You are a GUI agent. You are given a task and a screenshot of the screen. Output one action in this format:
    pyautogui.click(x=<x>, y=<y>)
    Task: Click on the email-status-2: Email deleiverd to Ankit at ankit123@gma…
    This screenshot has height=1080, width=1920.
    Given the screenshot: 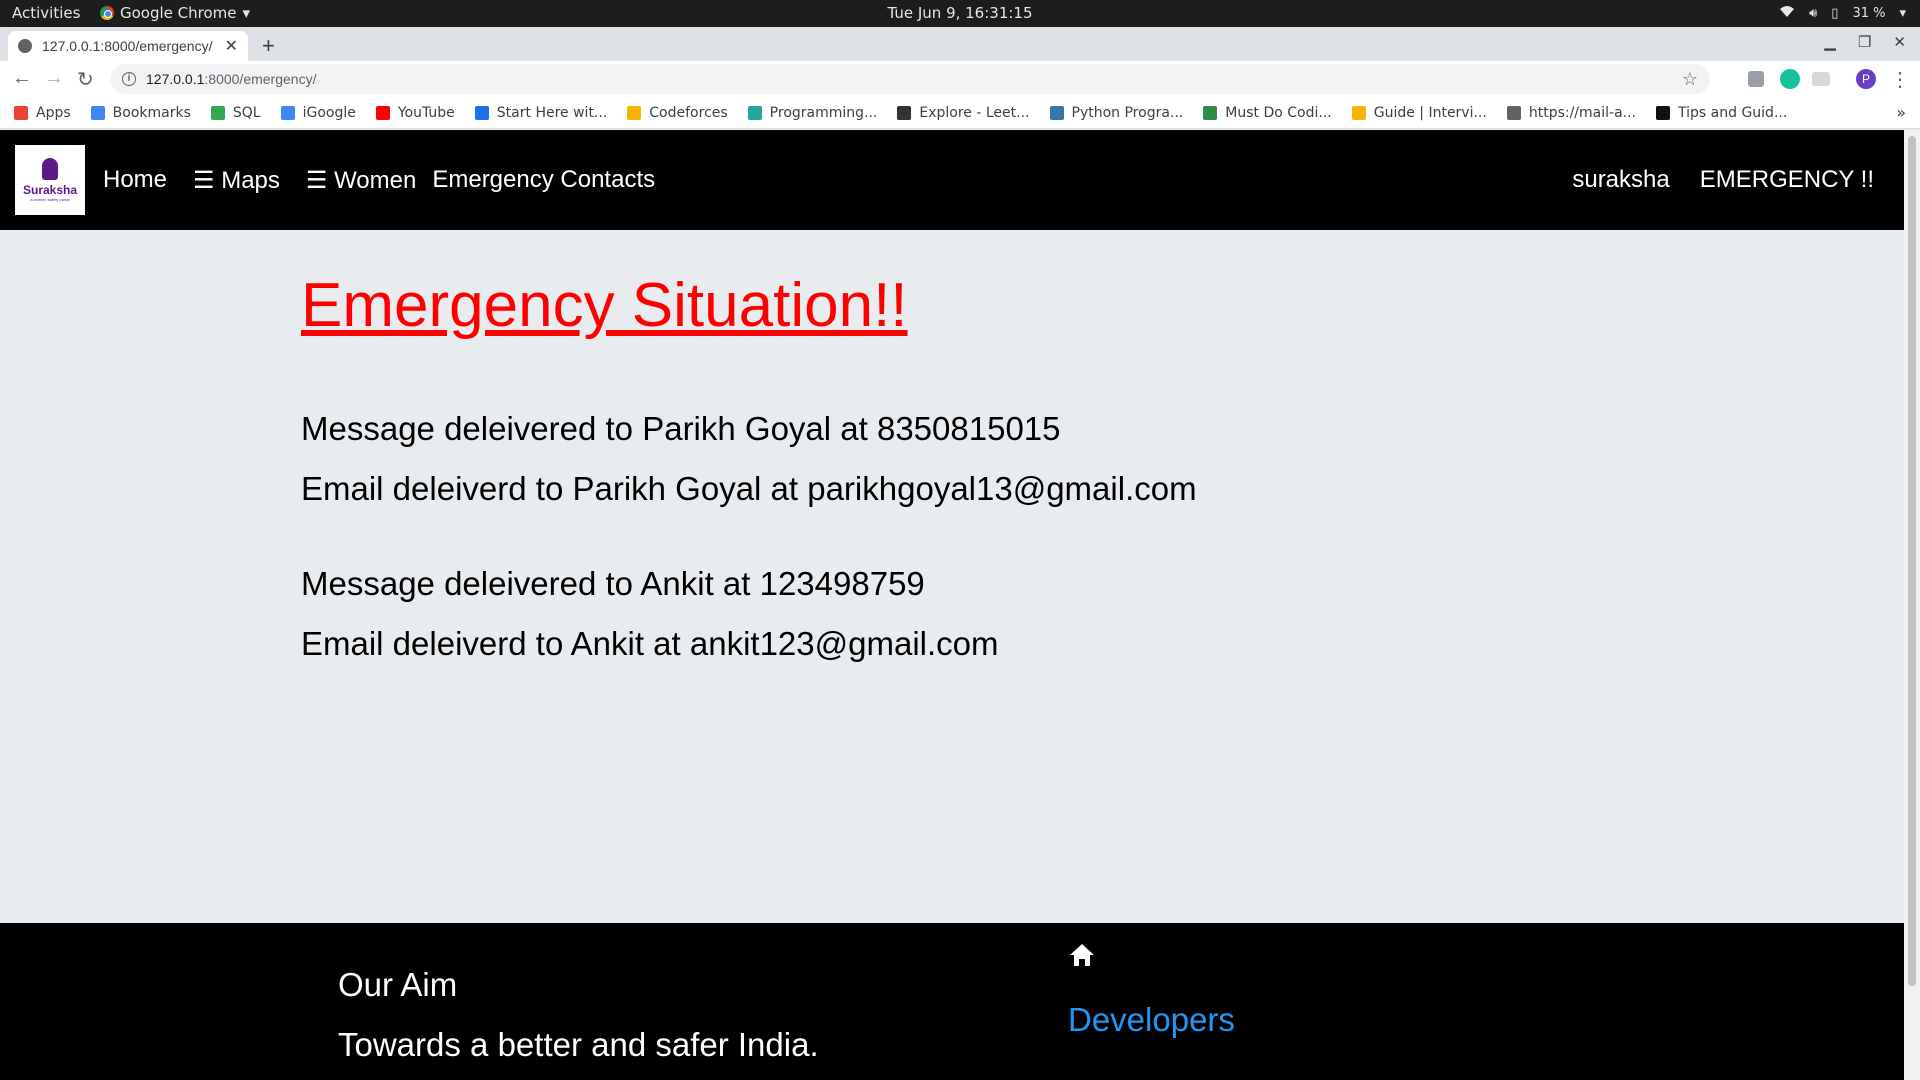 What is the action you would take?
    pyautogui.click(x=650, y=643)
    